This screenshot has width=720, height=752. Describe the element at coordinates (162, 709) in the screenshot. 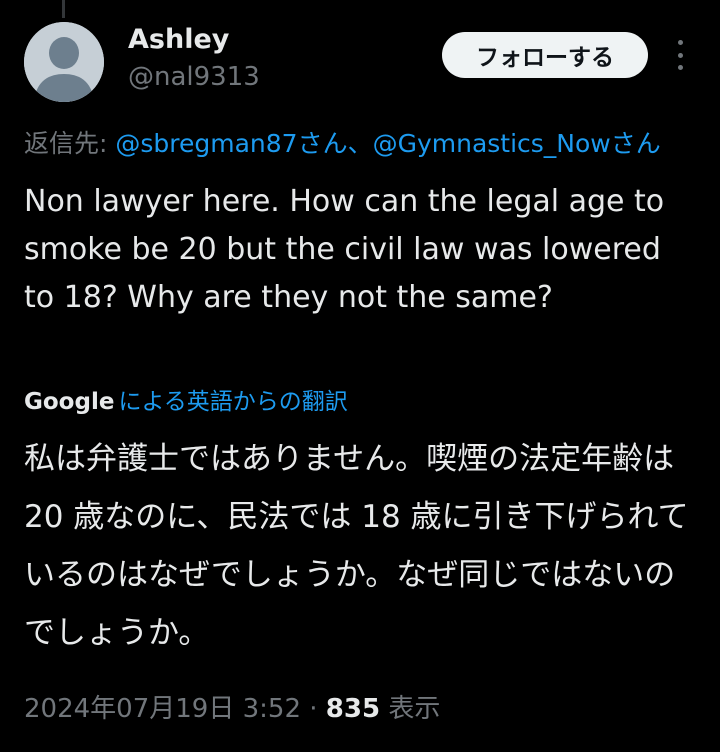

I see `timestamp-link: 2024年07月19日 3:52` at that location.